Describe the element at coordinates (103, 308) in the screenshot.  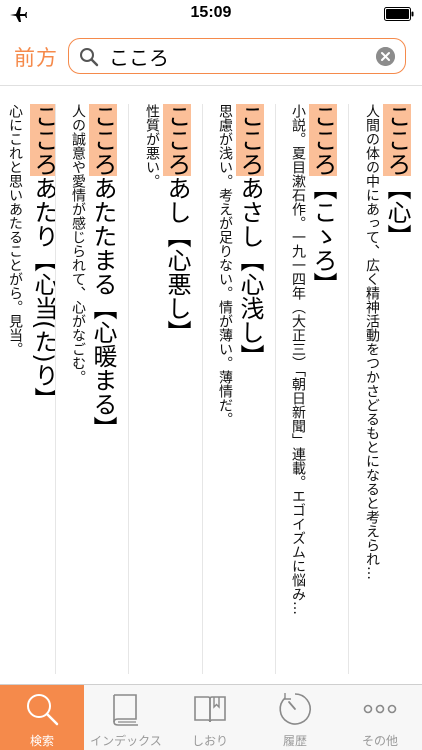
I see `entry-headword: あたたまる【心暖まる】` at that location.